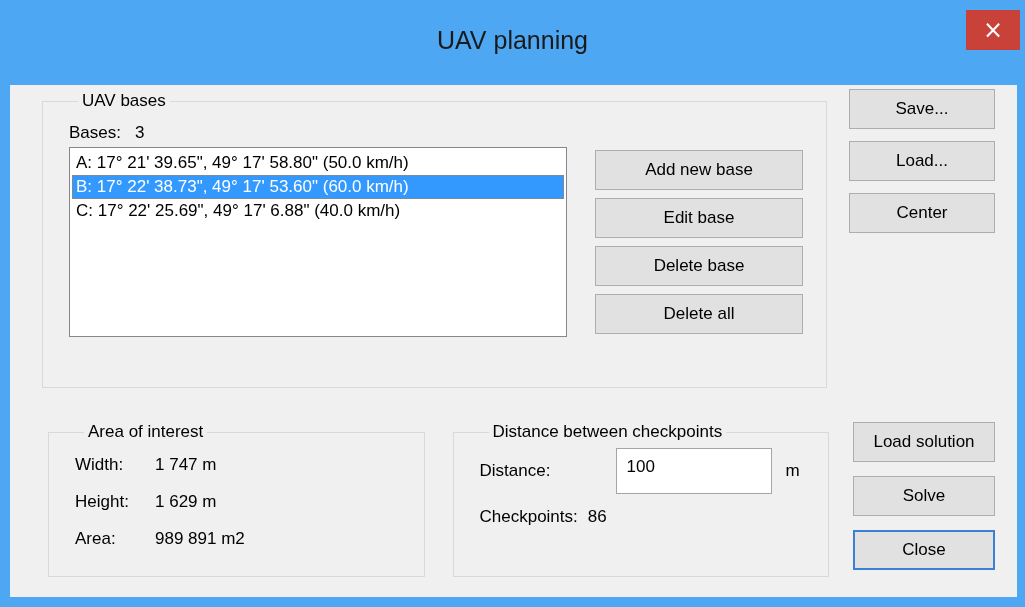  I want to click on close-button: ×, so click(993, 30).